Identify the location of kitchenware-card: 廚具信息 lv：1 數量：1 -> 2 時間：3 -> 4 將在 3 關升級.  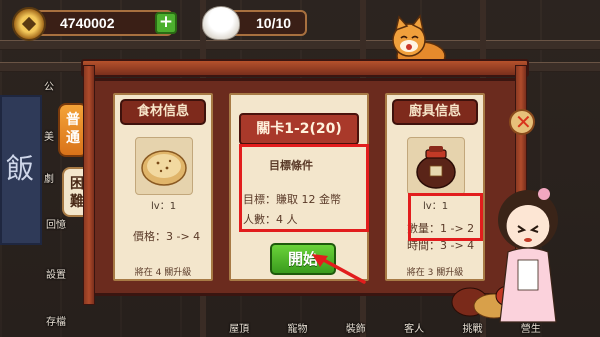
(435, 187).